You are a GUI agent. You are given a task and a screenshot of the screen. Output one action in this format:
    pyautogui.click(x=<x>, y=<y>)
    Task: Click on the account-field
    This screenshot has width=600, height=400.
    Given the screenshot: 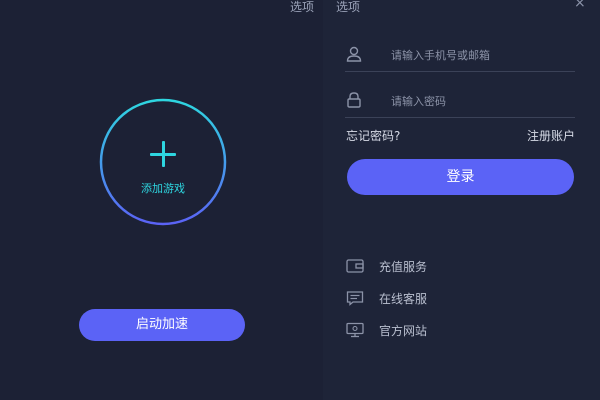 What is the action you would take?
    pyautogui.click(x=460, y=55)
    